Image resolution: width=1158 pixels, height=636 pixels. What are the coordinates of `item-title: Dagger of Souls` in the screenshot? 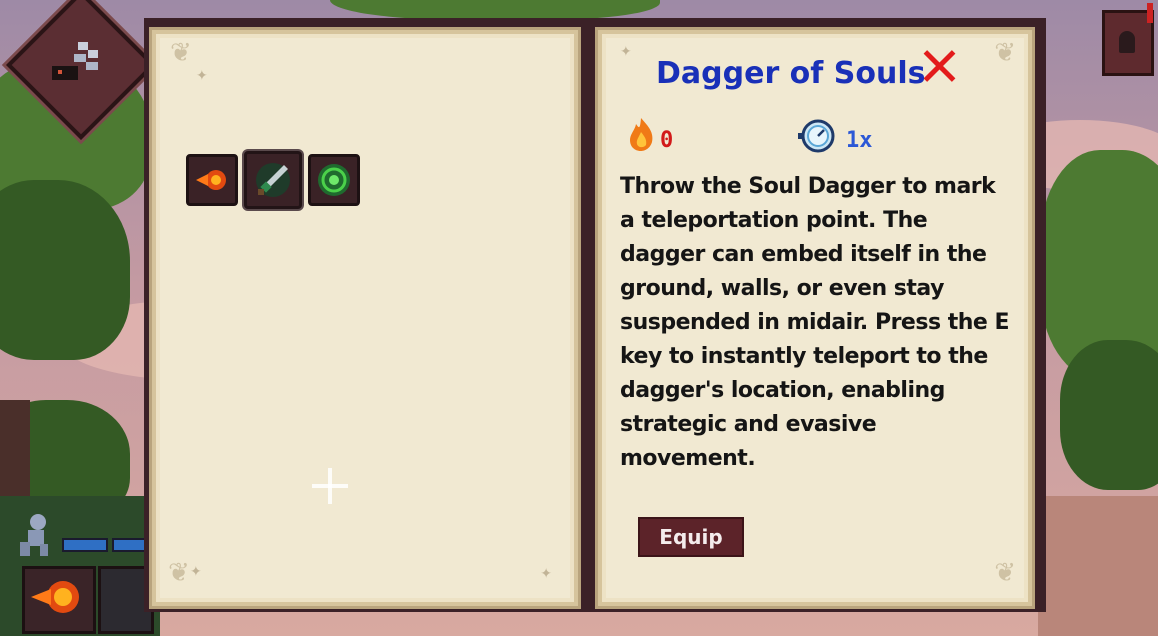 It's located at (791, 73).